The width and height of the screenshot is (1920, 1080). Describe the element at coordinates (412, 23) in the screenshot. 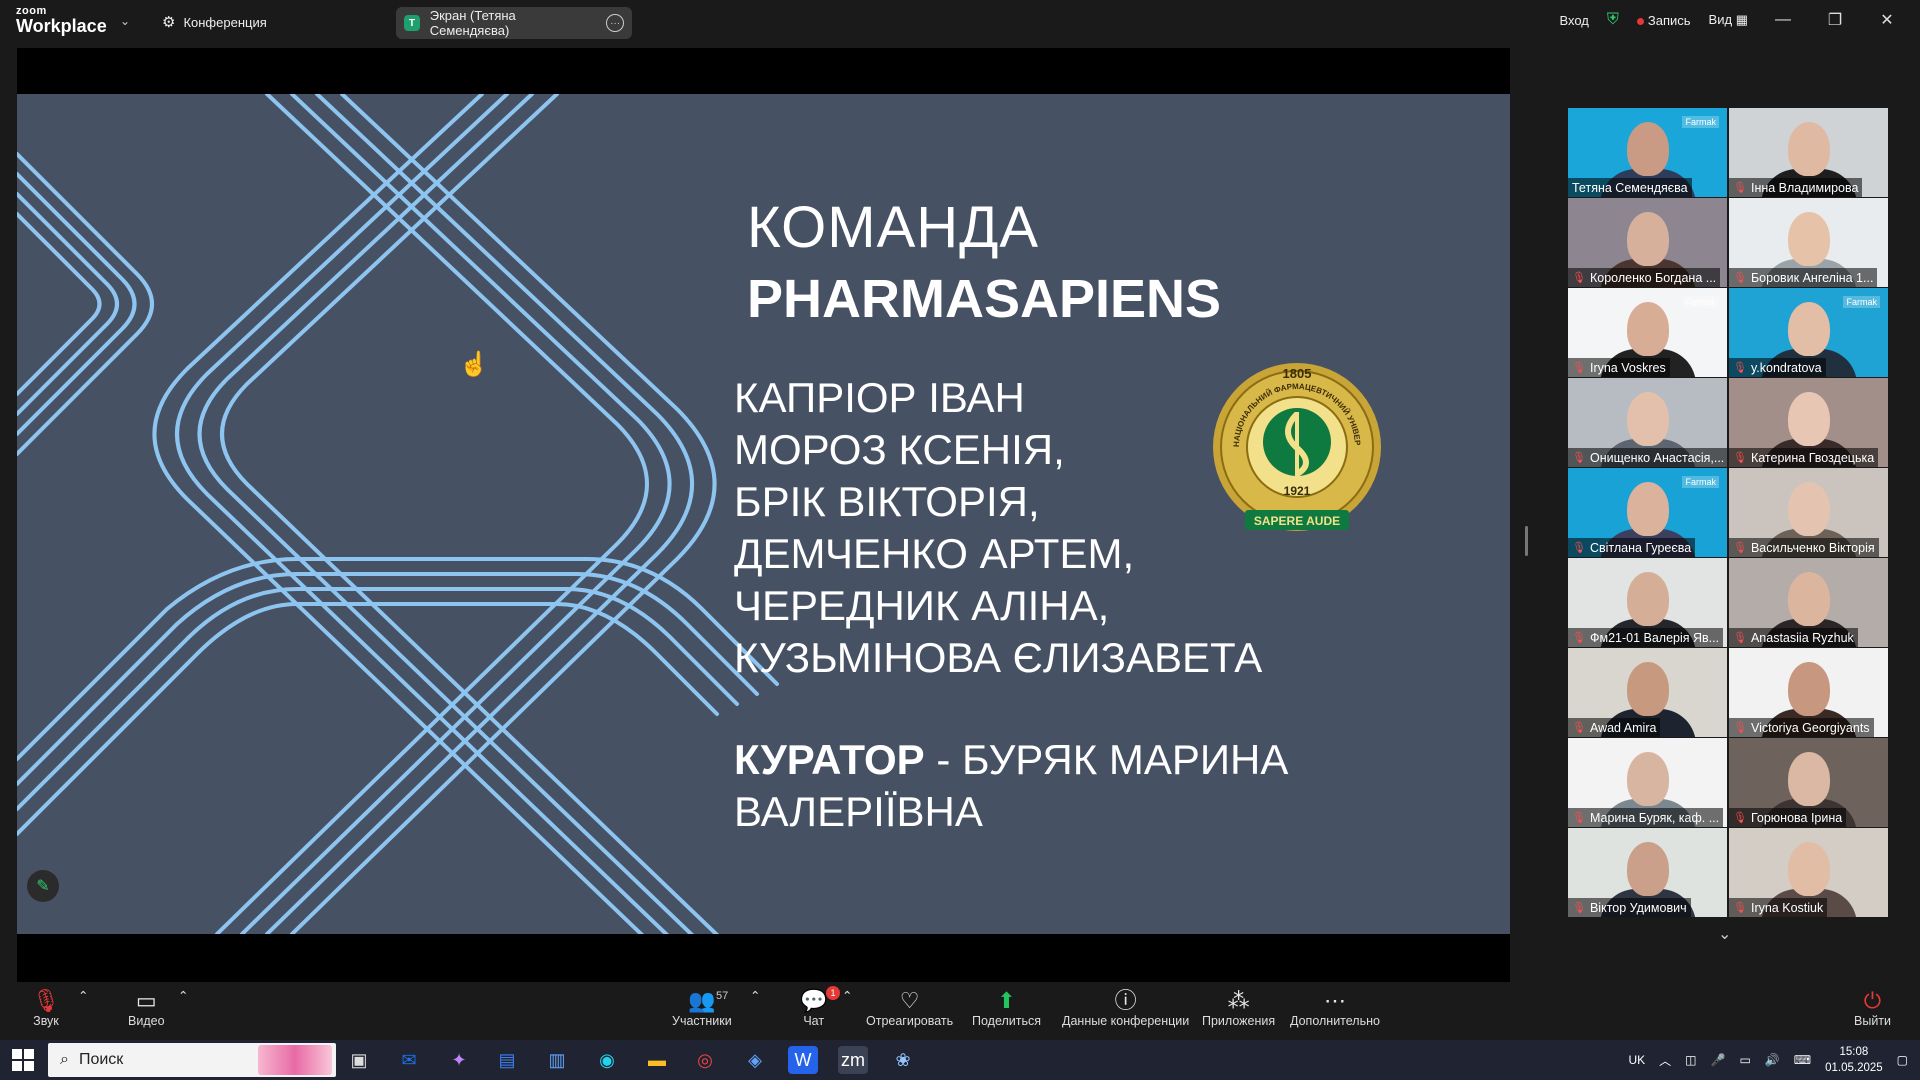

I see `presenter-avatar: T` at that location.